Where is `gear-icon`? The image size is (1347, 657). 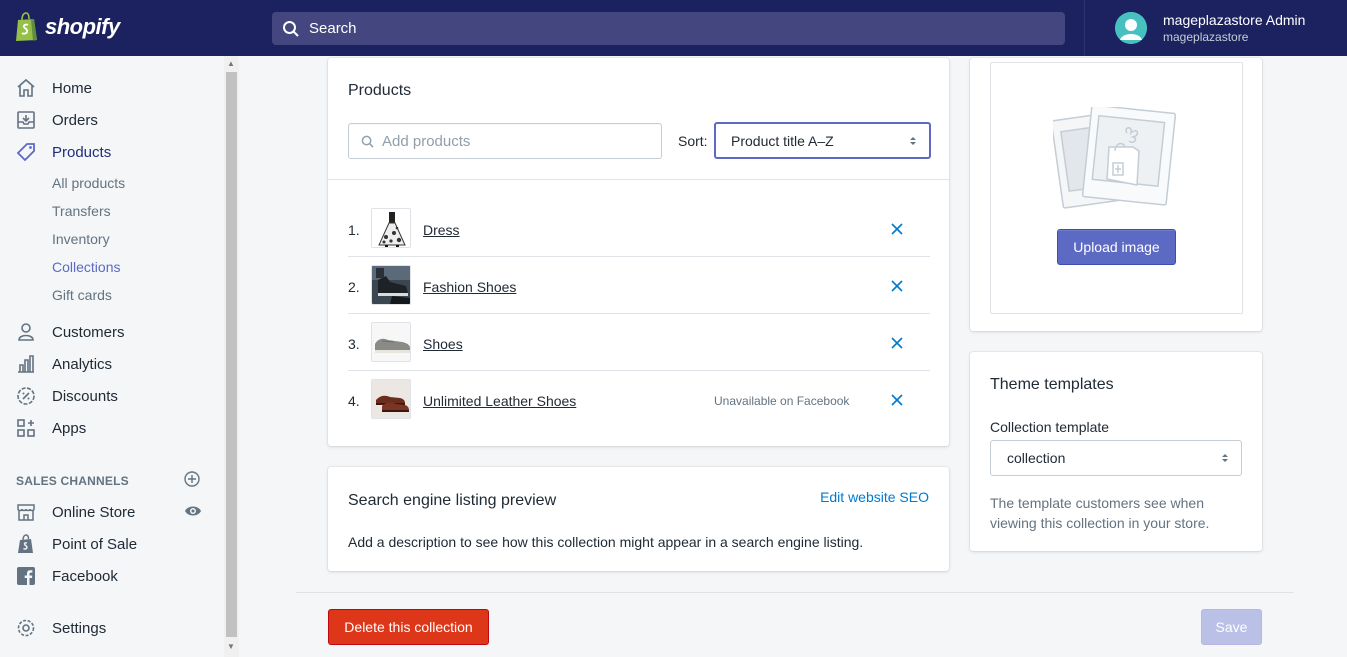
gear-icon is located at coordinates (26, 628).